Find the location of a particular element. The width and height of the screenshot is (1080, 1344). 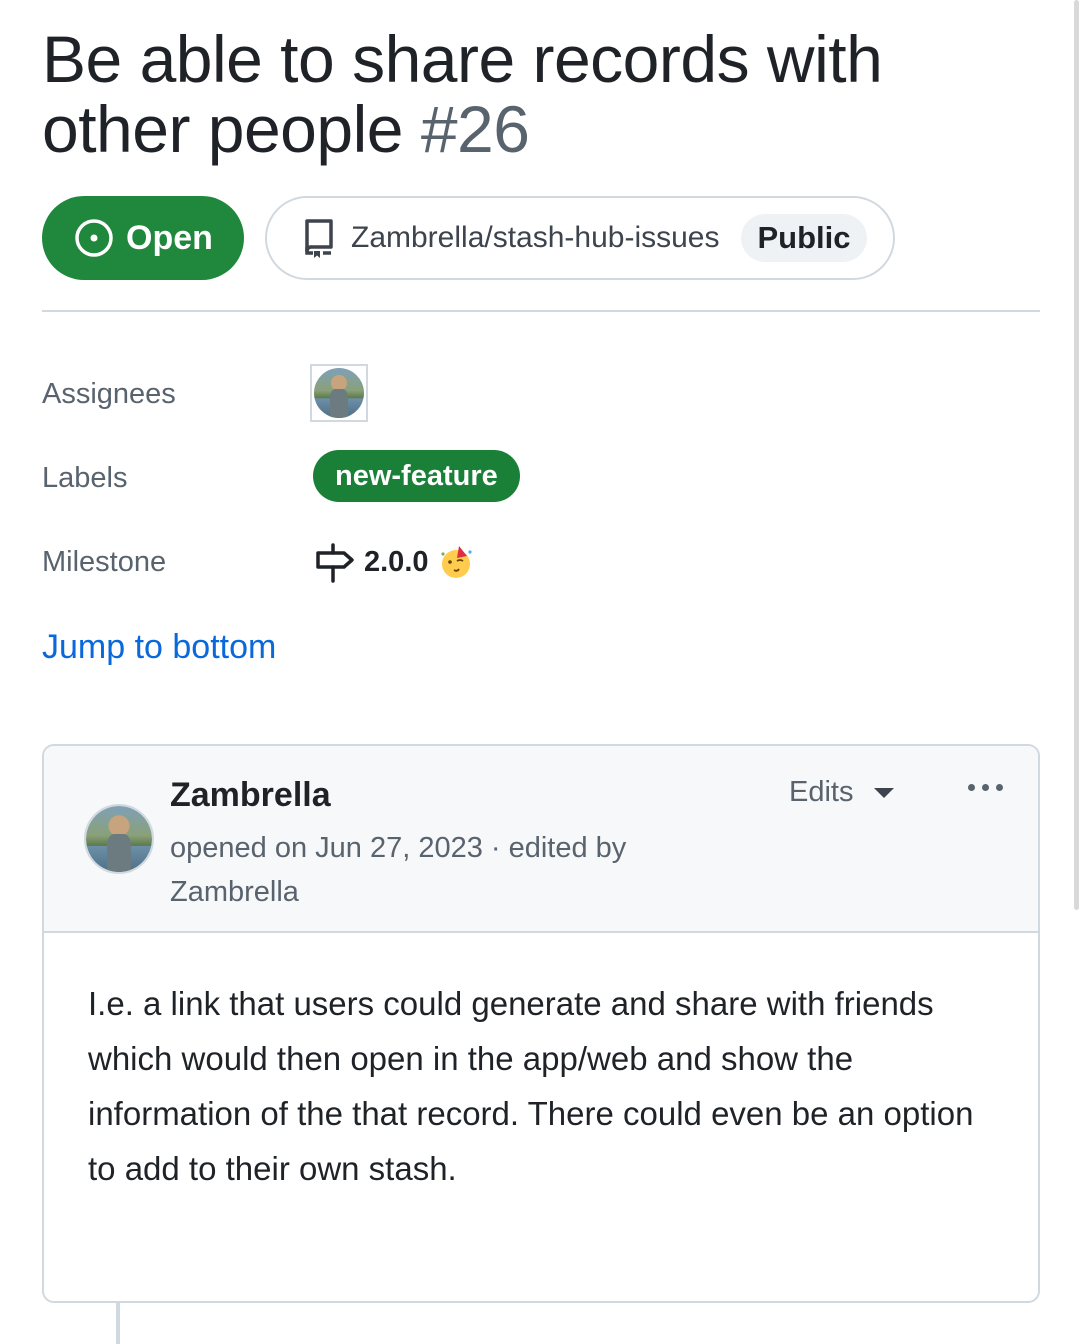

milestone-link: 2.0.0 is located at coordinates (394, 562).